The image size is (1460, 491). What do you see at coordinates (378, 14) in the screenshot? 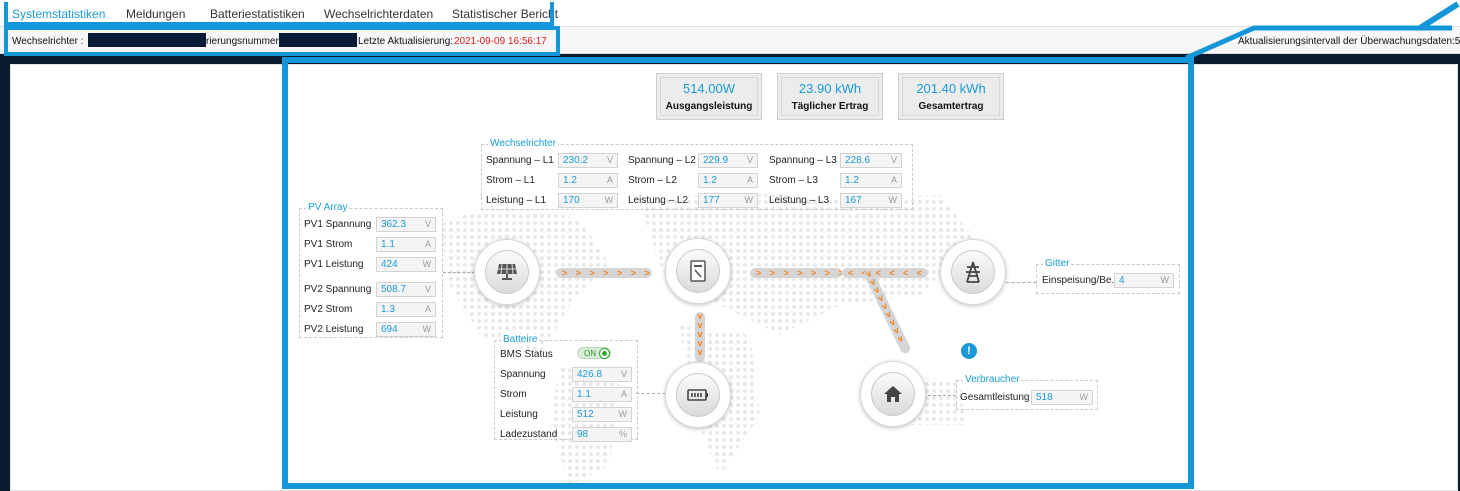
I see `tab-wechselrichterdaten: Wechselrichterdaten` at bounding box center [378, 14].